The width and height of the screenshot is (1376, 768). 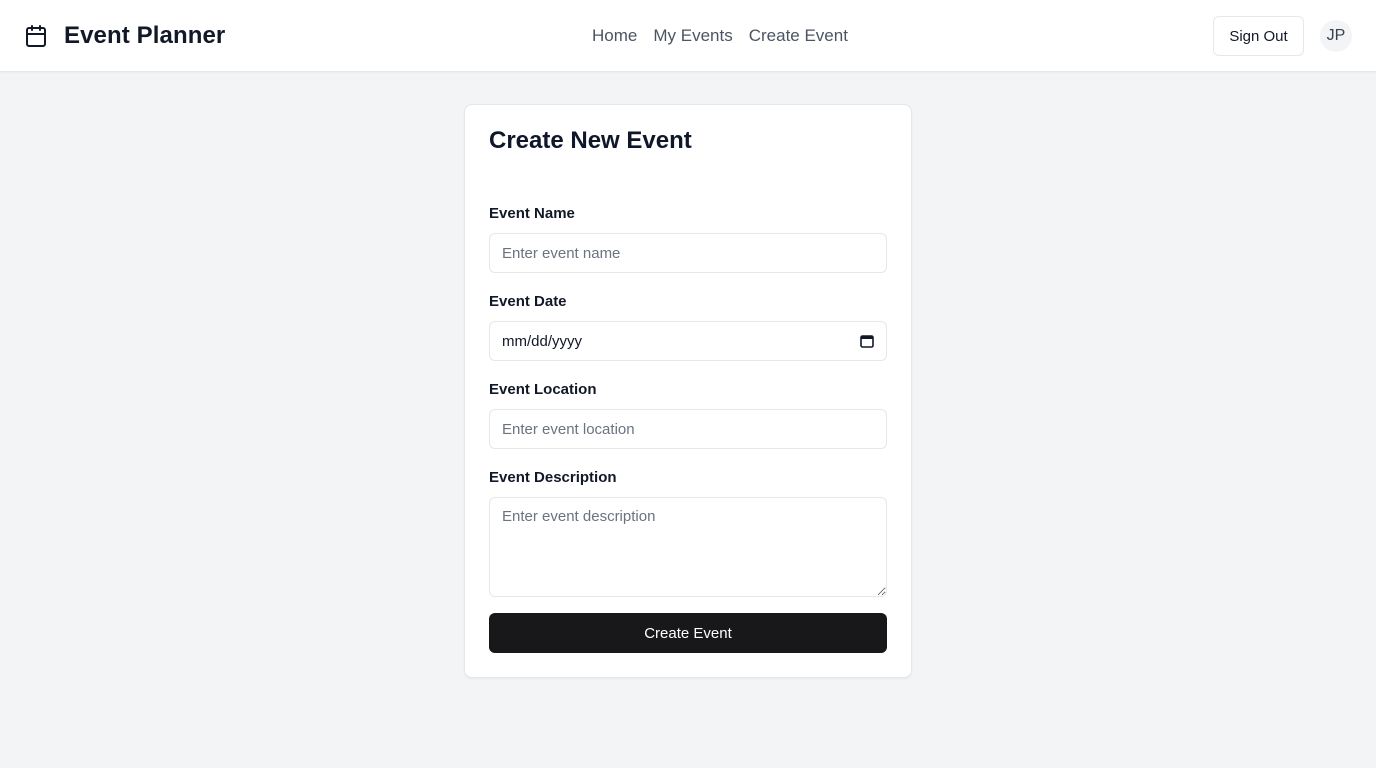 What do you see at coordinates (542, 341) in the screenshot?
I see `event-date-value: mm/dd/yyyy` at bounding box center [542, 341].